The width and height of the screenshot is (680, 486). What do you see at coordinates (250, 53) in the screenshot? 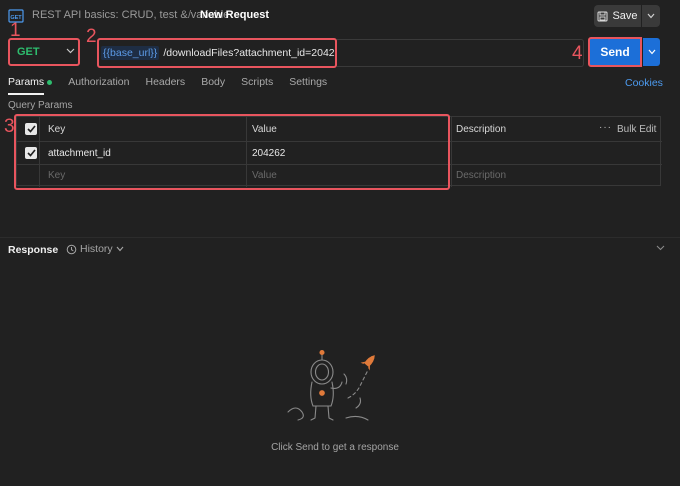
I see `url-path-text: /downloadFiles?attachment_id=204262` at bounding box center [250, 53].